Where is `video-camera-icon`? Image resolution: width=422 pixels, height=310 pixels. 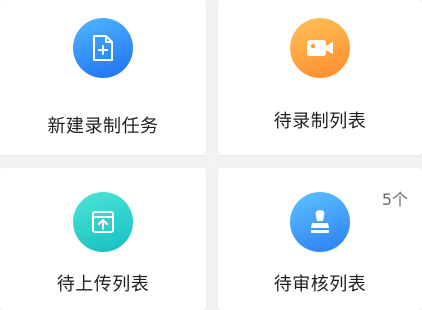
video-camera-icon is located at coordinates (320, 48).